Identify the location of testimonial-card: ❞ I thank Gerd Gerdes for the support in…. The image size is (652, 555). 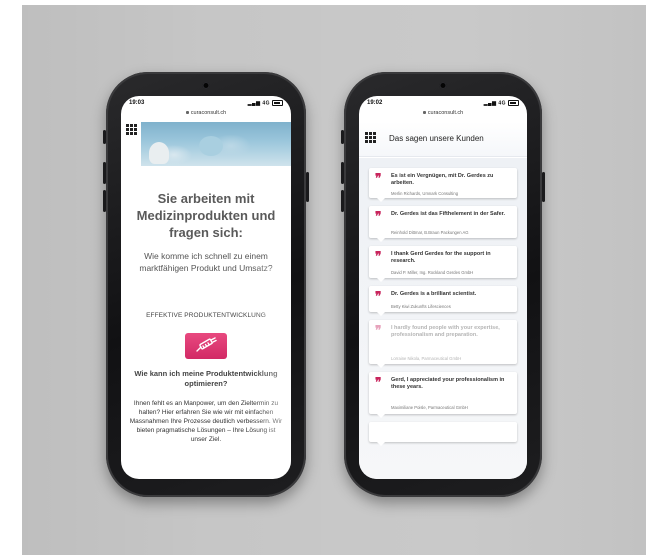
(443, 264).